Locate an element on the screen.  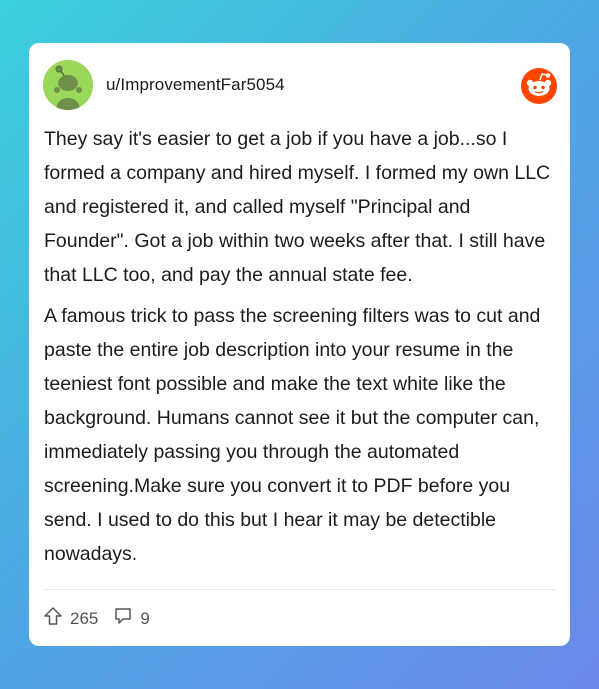
post-header: u/ImprovementFar5054 is located at coordinates (299, 85).